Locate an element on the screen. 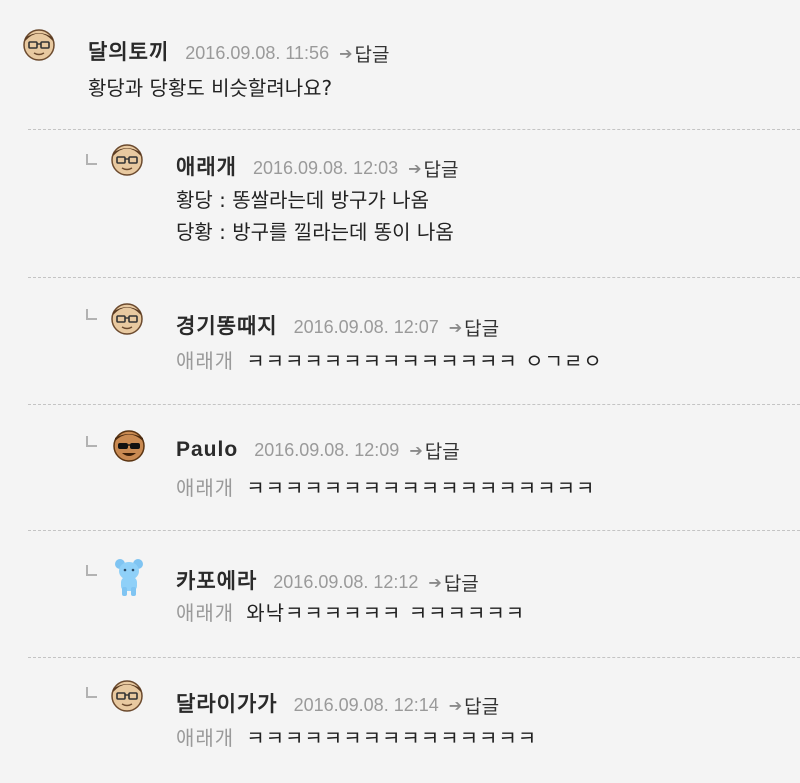 The image size is (800, 783). comment-body: 애래개 ㅋㅋㅋㅋㅋㅋㅋㅋㅋㅋㅋㅋㅋㅋ ㅇㄱㄹㅇ is located at coordinates (389, 361).